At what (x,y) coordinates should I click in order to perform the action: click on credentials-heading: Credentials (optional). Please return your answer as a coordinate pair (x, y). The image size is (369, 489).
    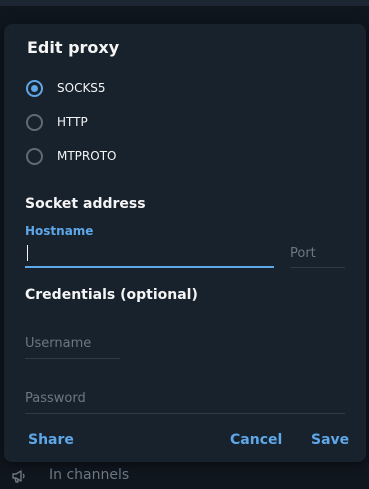
    Looking at the image, I should click on (111, 295).